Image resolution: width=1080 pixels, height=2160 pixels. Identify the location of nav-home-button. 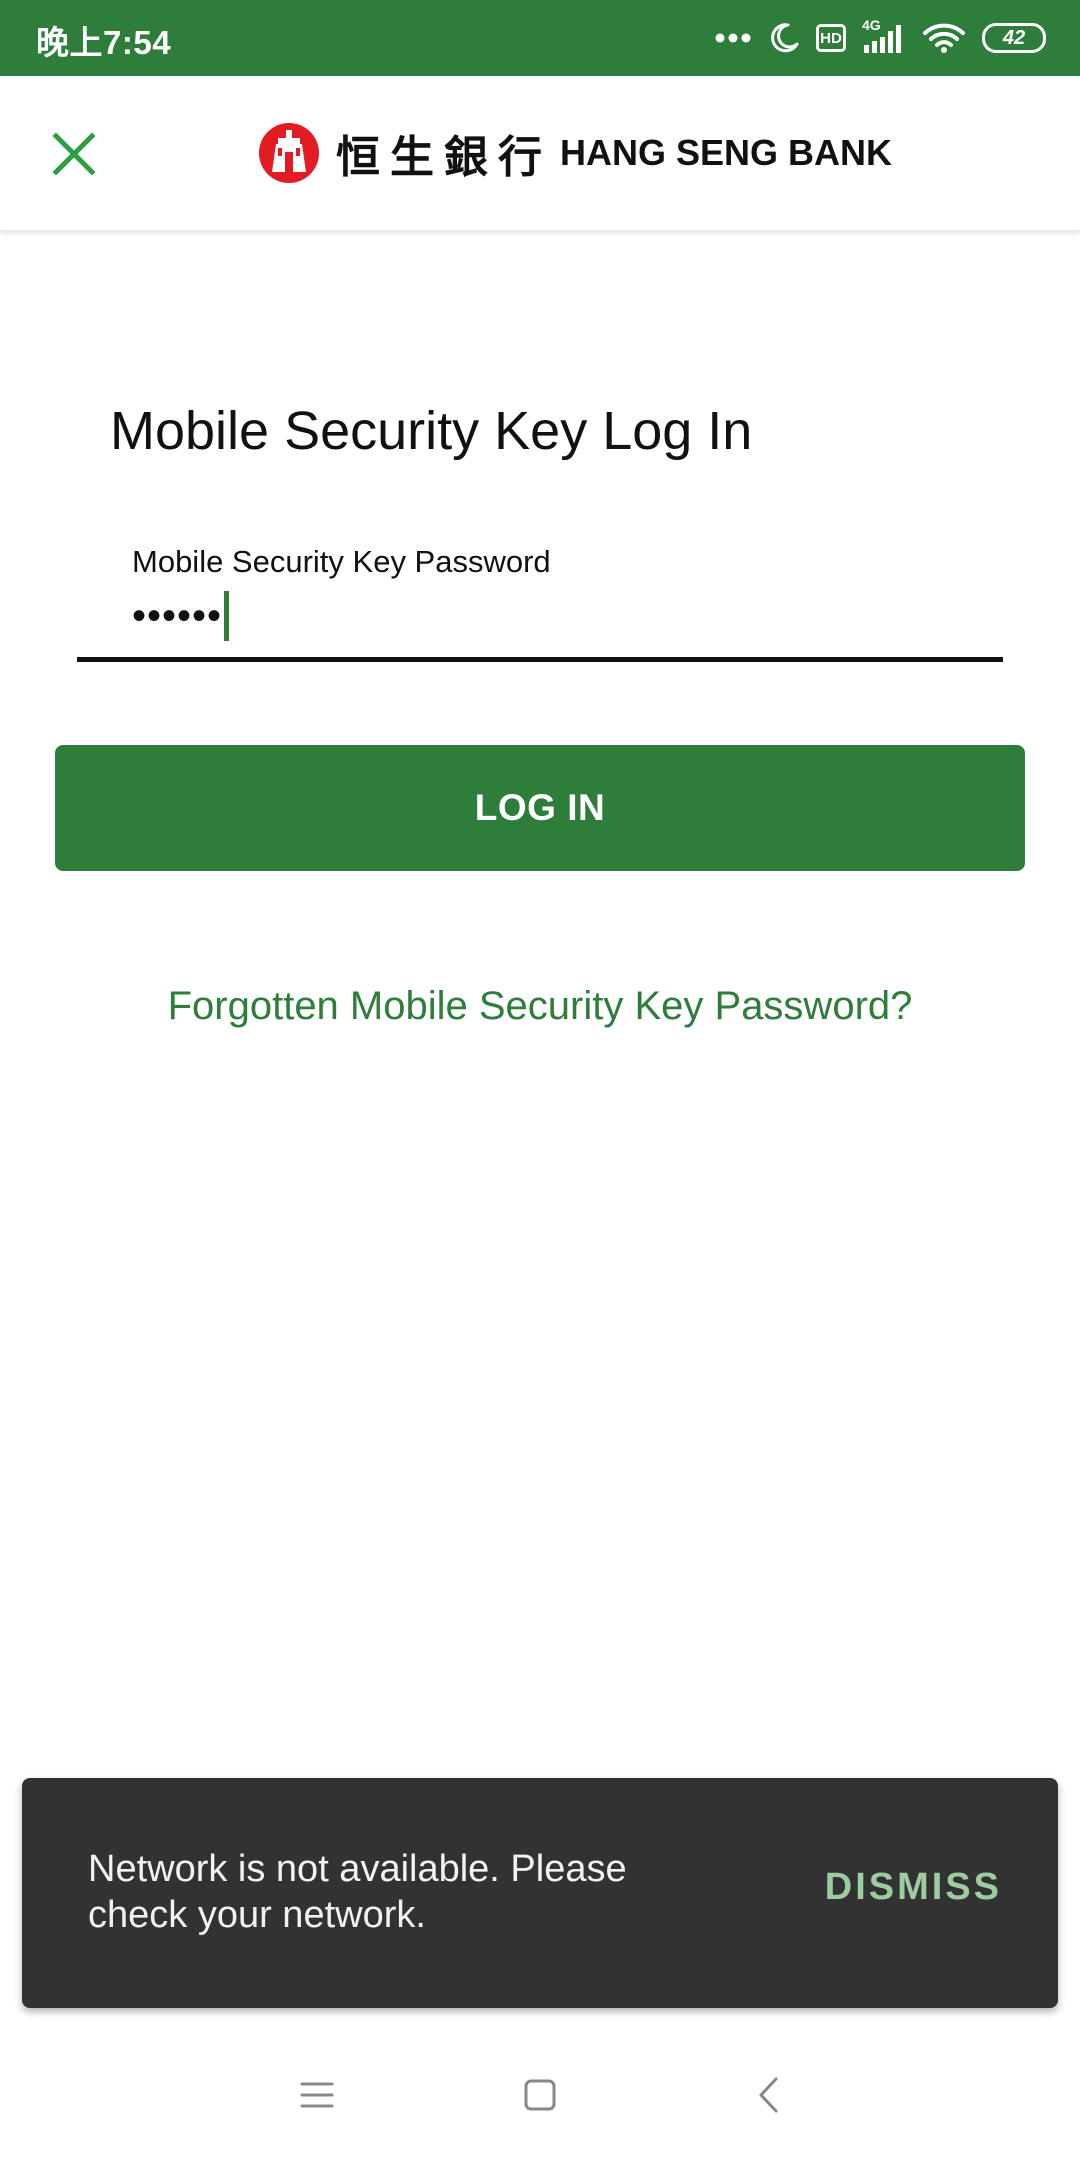
(540, 2095).